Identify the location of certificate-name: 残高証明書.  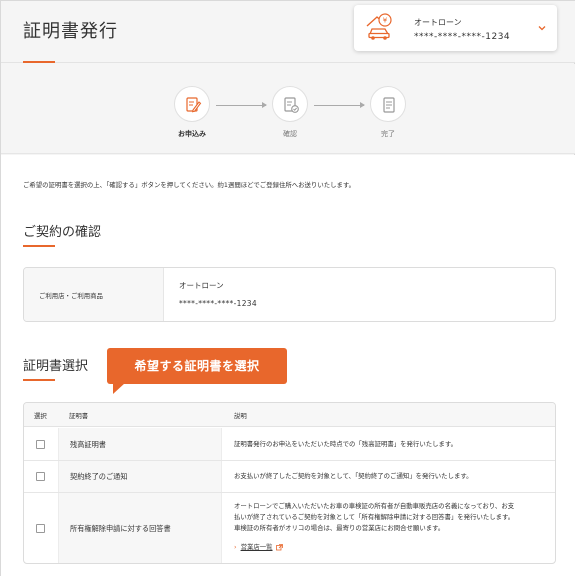
(88, 444).